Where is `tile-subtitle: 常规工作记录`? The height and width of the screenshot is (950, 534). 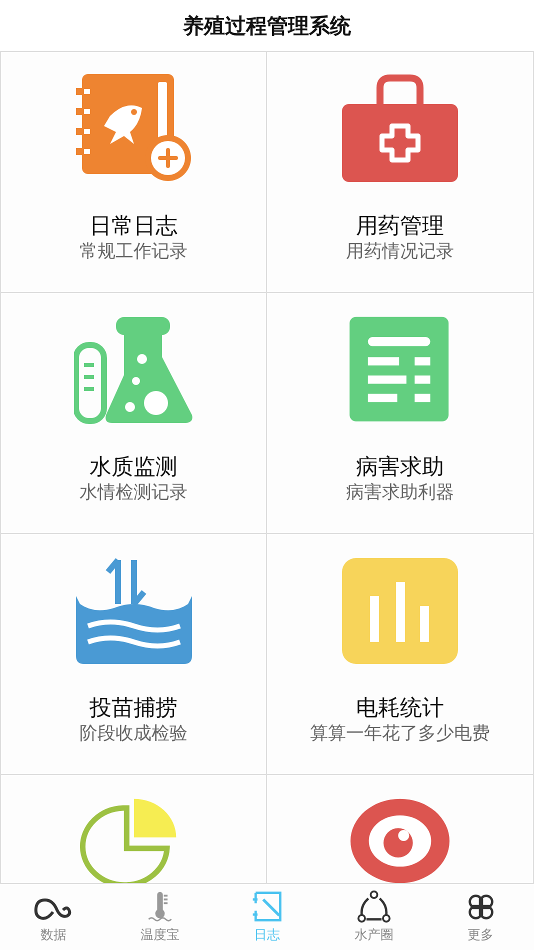 tile-subtitle: 常规工作记录 is located at coordinates (134, 252).